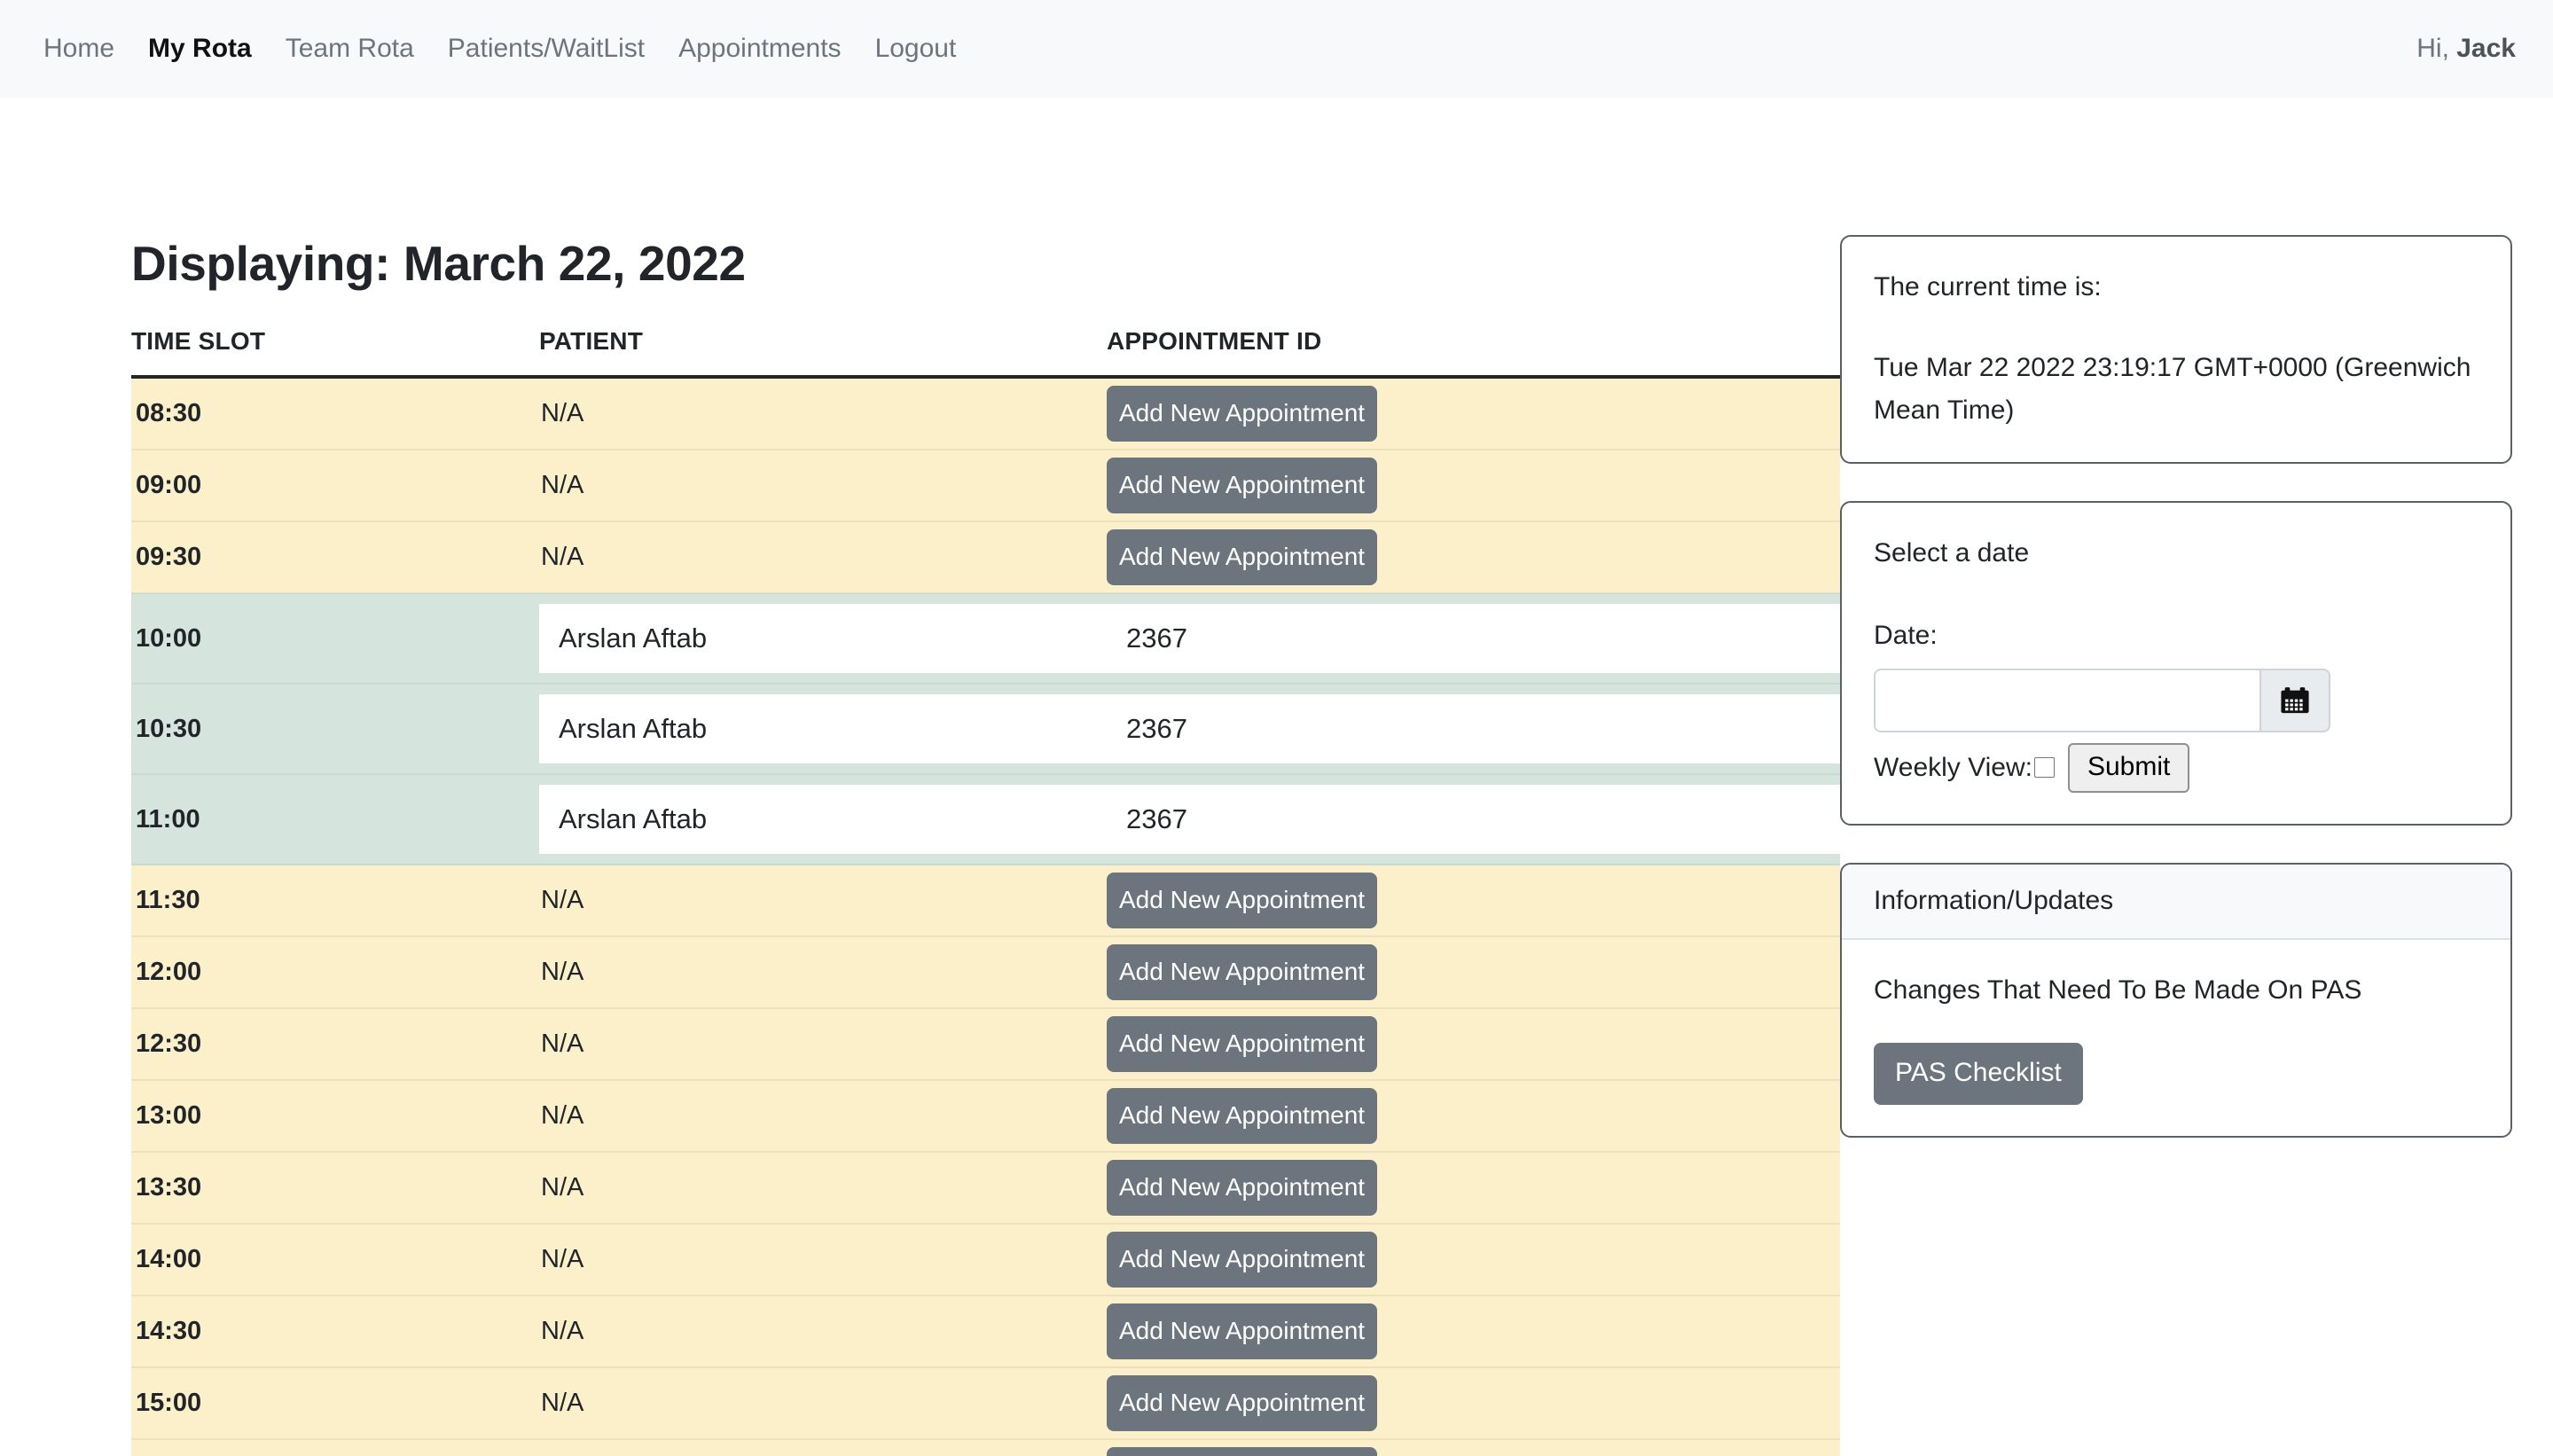  Describe the element at coordinates (439, 263) in the screenshot. I see `page-title: Displaying: March 22, 2022` at that location.